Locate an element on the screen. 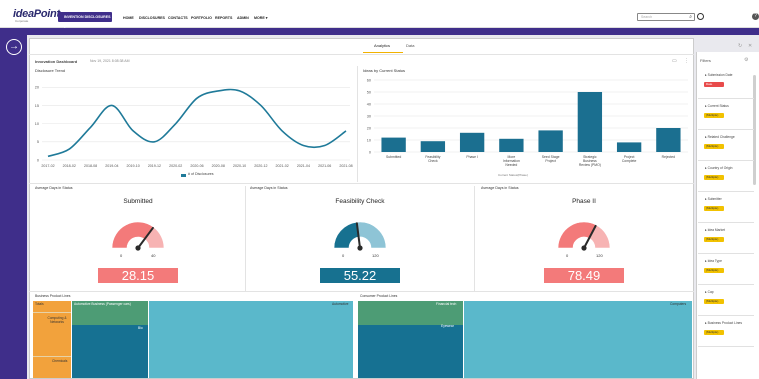  x-tick-label: 2020-10 is located at coordinates (239, 166).